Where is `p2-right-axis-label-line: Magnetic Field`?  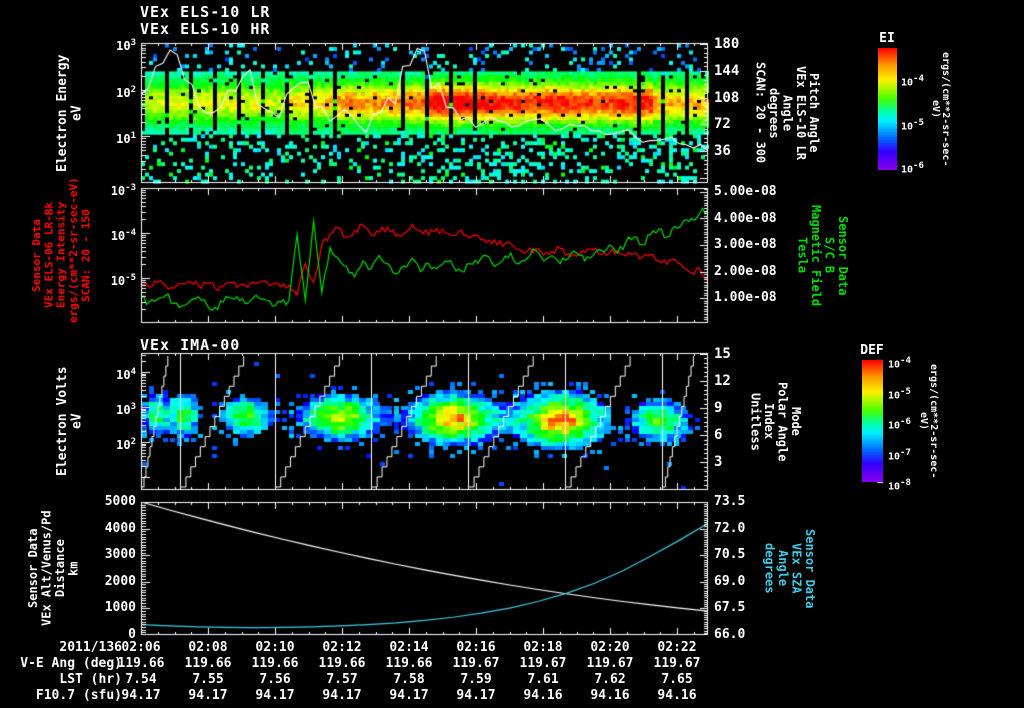
p2-right-axis-label-line: Magnetic Field is located at coordinates (815, 255).